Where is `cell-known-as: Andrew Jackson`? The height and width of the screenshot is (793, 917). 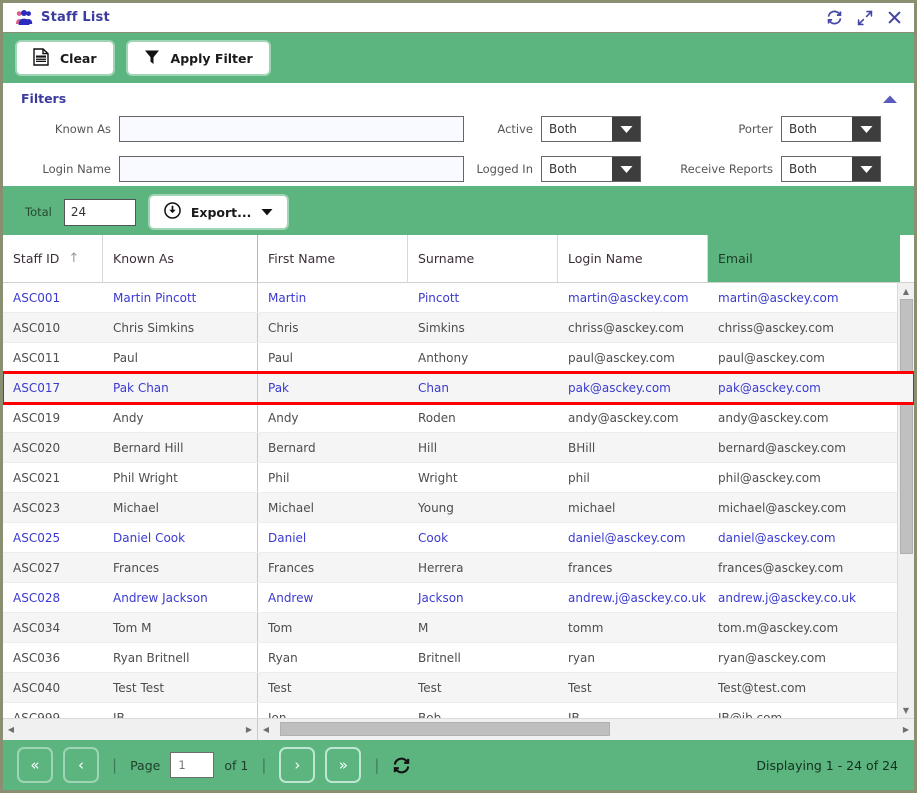 cell-known-as: Andrew Jackson is located at coordinates (180, 597).